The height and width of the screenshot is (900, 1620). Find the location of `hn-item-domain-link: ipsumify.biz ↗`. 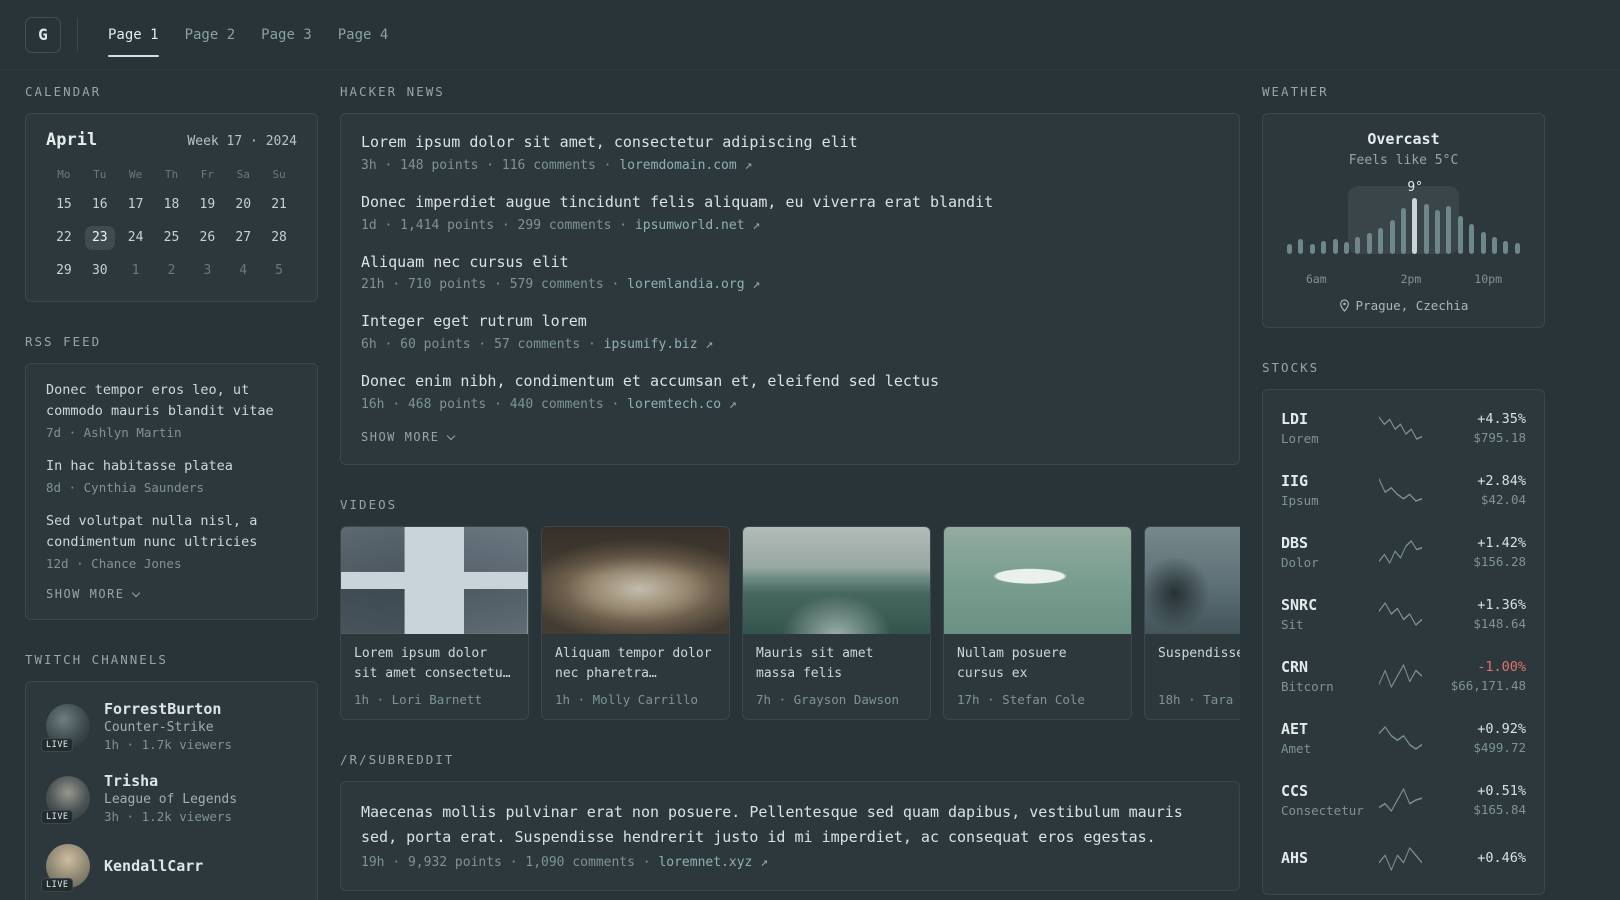

hn-item-domain-link: ipsumify.biz ↗ is located at coordinates (650, 344).